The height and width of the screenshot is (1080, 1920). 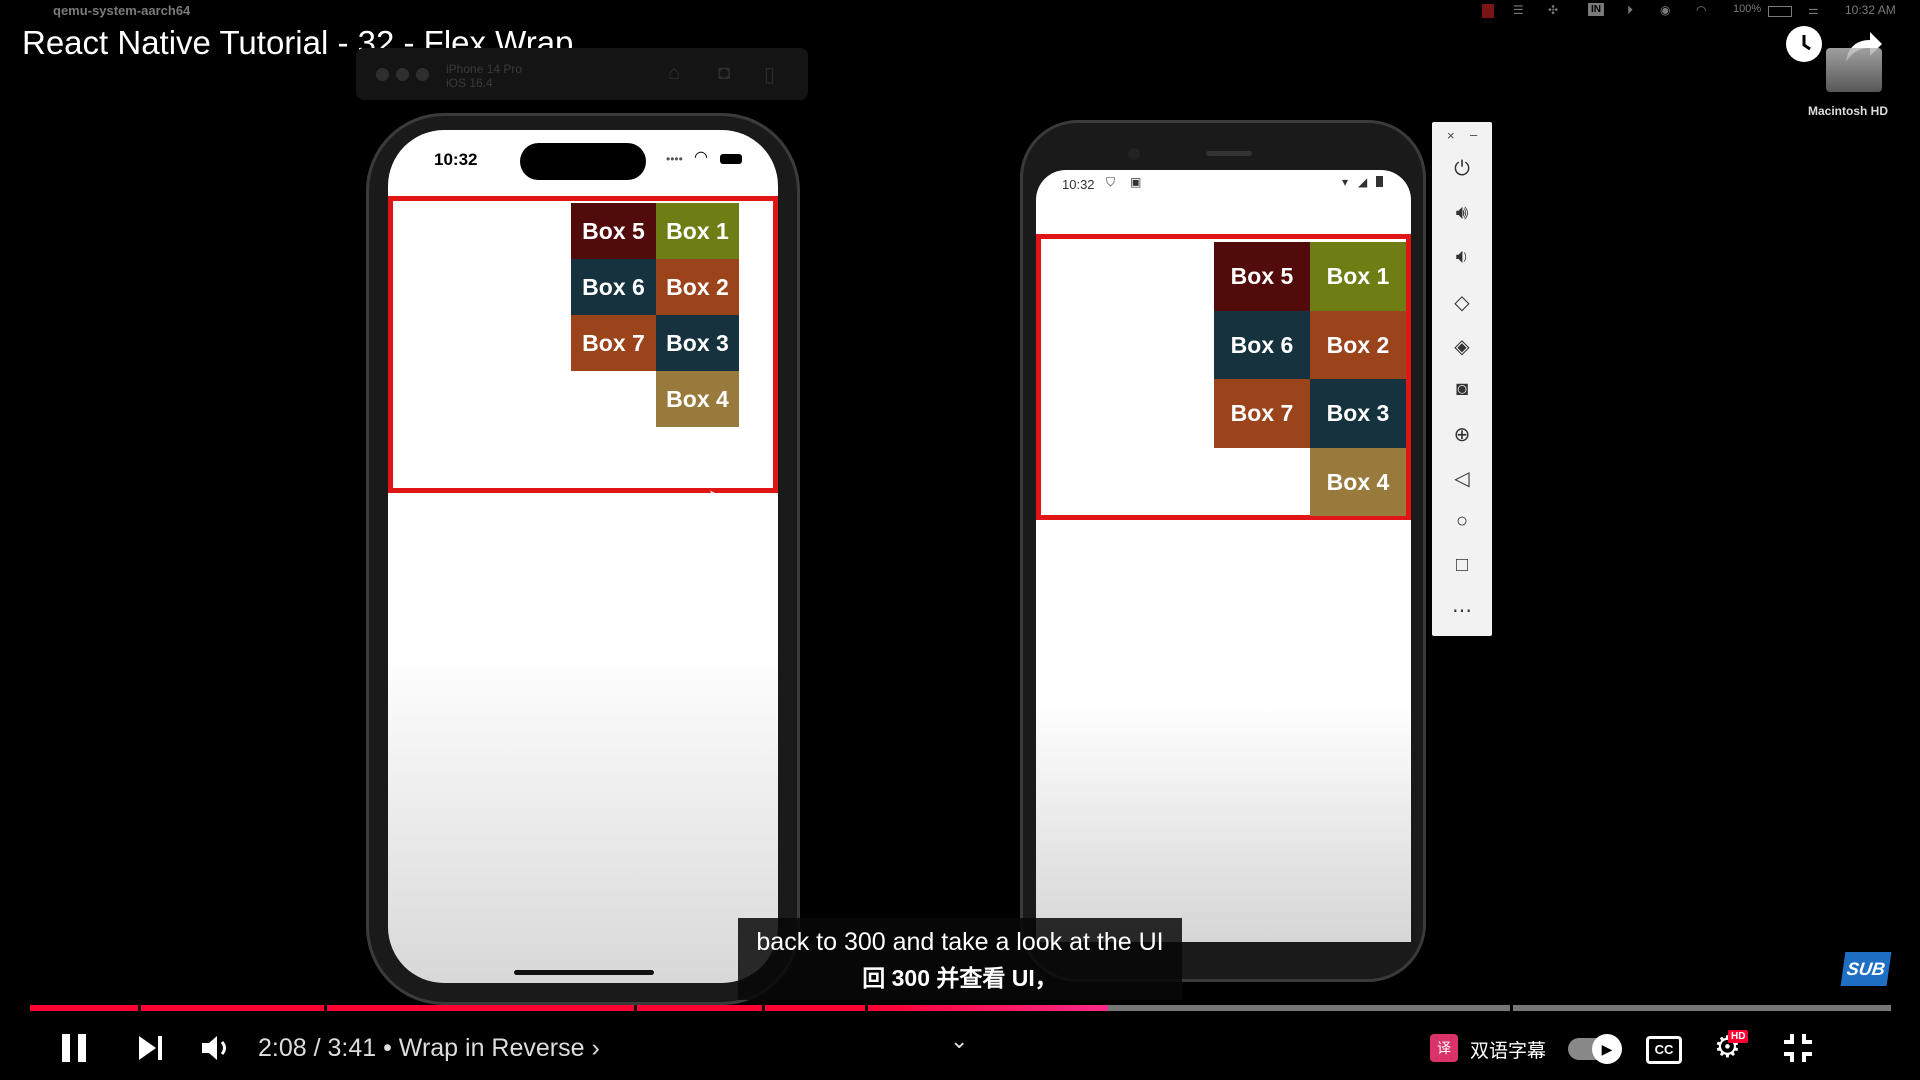 I want to click on play-icon: ▶, so click(x=1607, y=1049).